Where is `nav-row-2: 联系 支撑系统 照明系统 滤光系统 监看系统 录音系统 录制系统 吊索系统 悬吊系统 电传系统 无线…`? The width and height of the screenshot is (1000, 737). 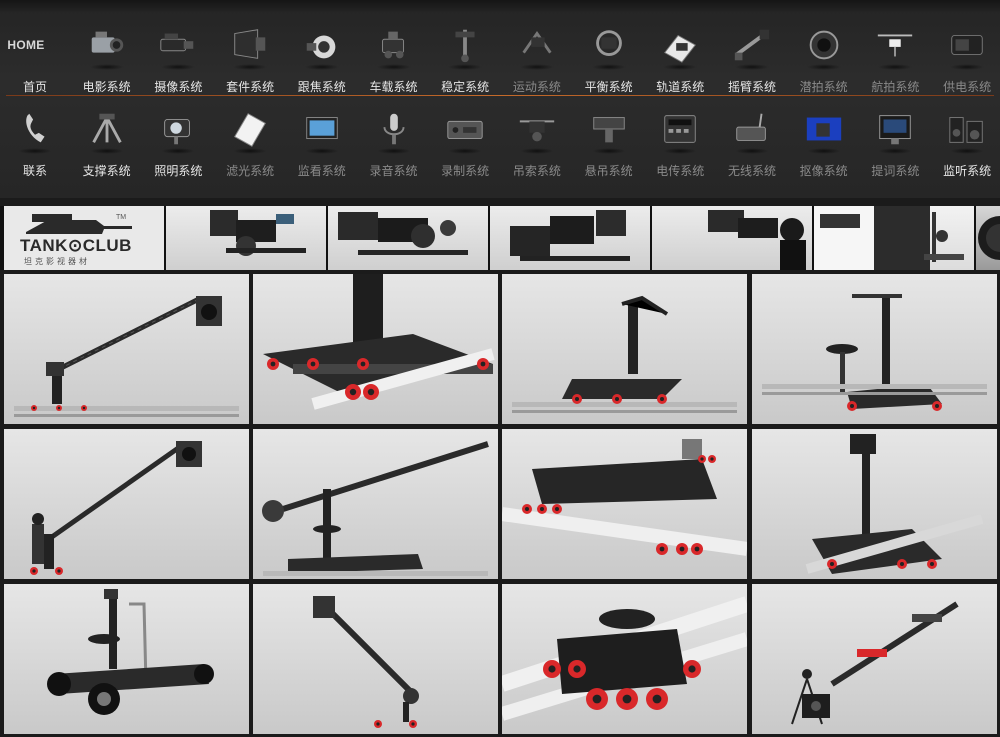 nav-row-2: 联系 支撑系统 照明系统 滤光系统 监看系统 录音系统 录制系统 吊索系统 悬吊系统 电传系统 无线… is located at coordinates (500, 139).